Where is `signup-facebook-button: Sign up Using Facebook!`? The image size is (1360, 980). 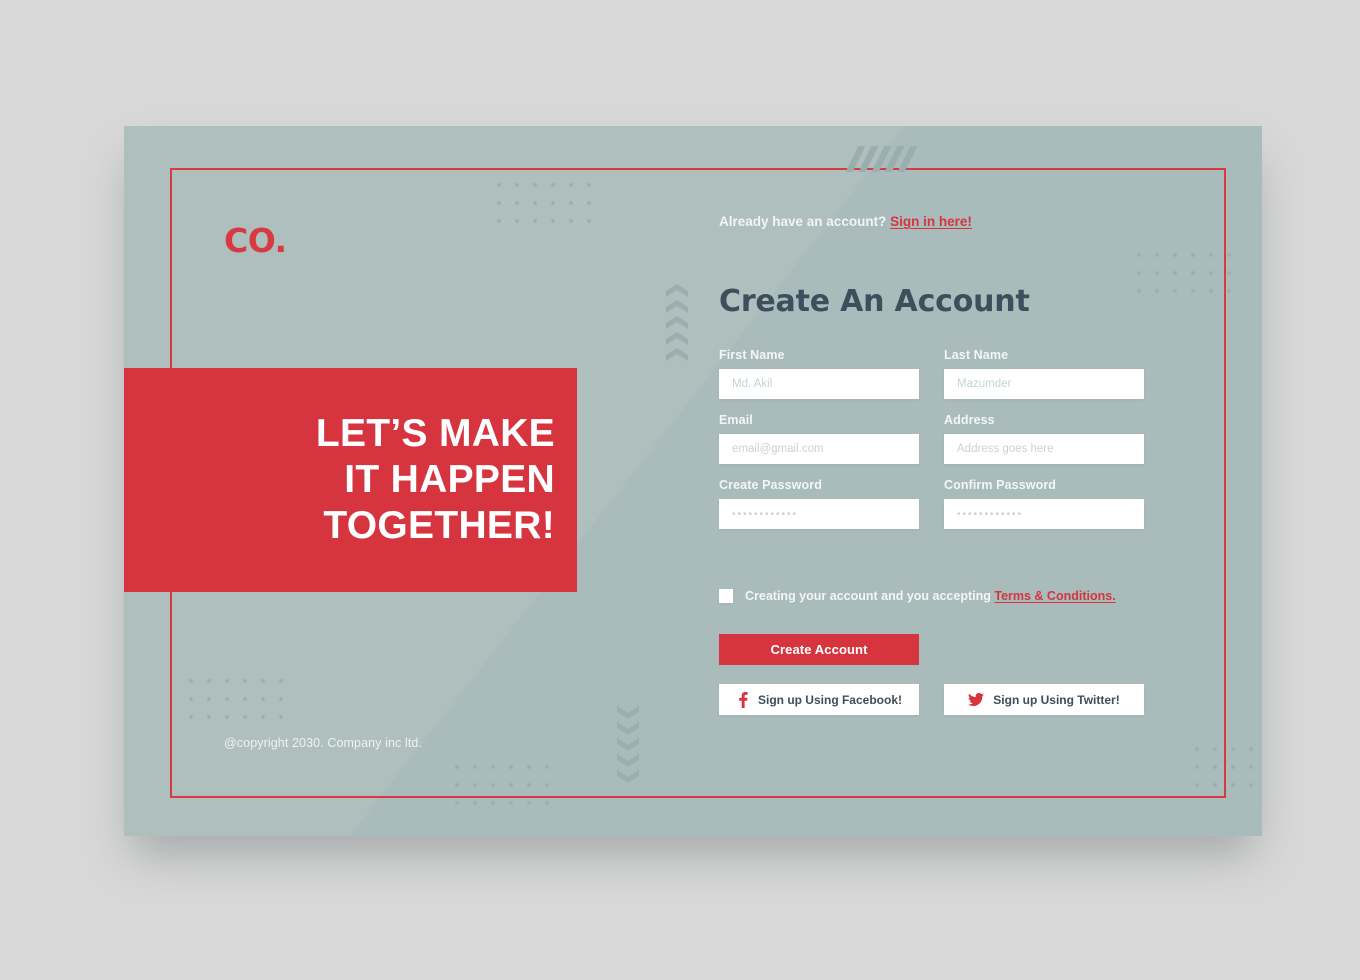 signup-facebook-button: Sign up Using Facebook! is located at coordinates (819, 699).